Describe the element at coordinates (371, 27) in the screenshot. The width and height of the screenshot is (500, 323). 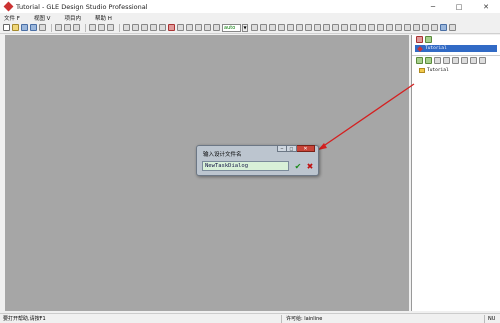
I see `center-v-icon` at that location.